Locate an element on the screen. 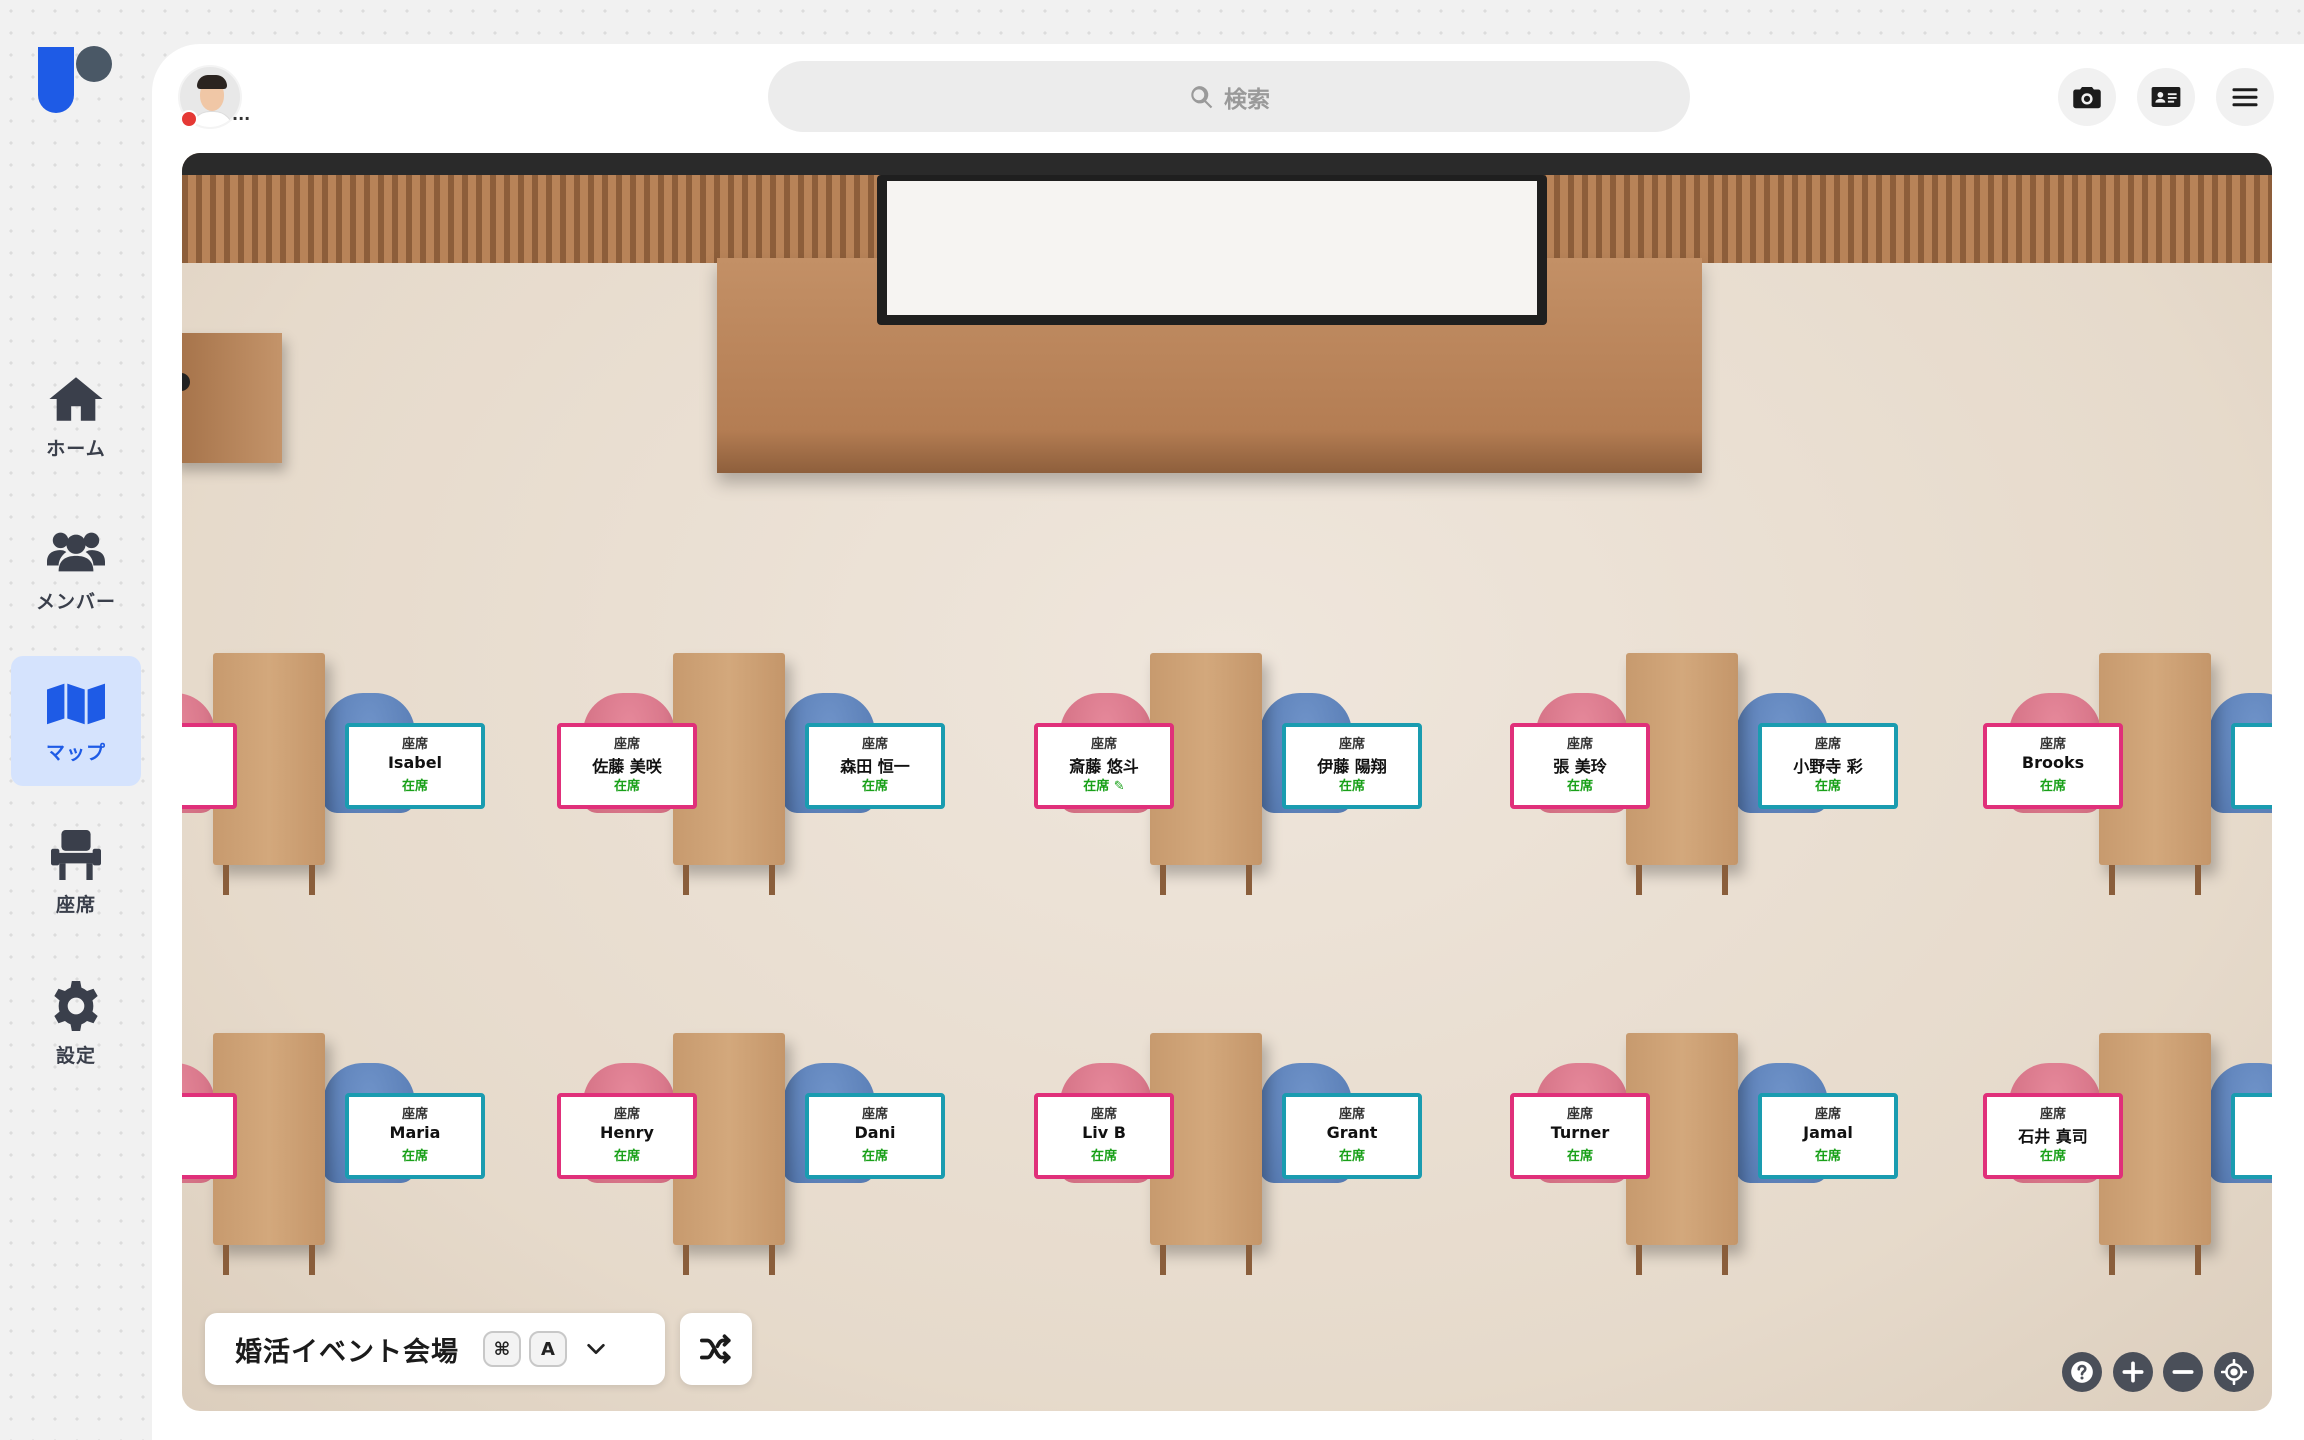 The image size is (2304, 1440). search-icon is located at coordinates (1202, 96).